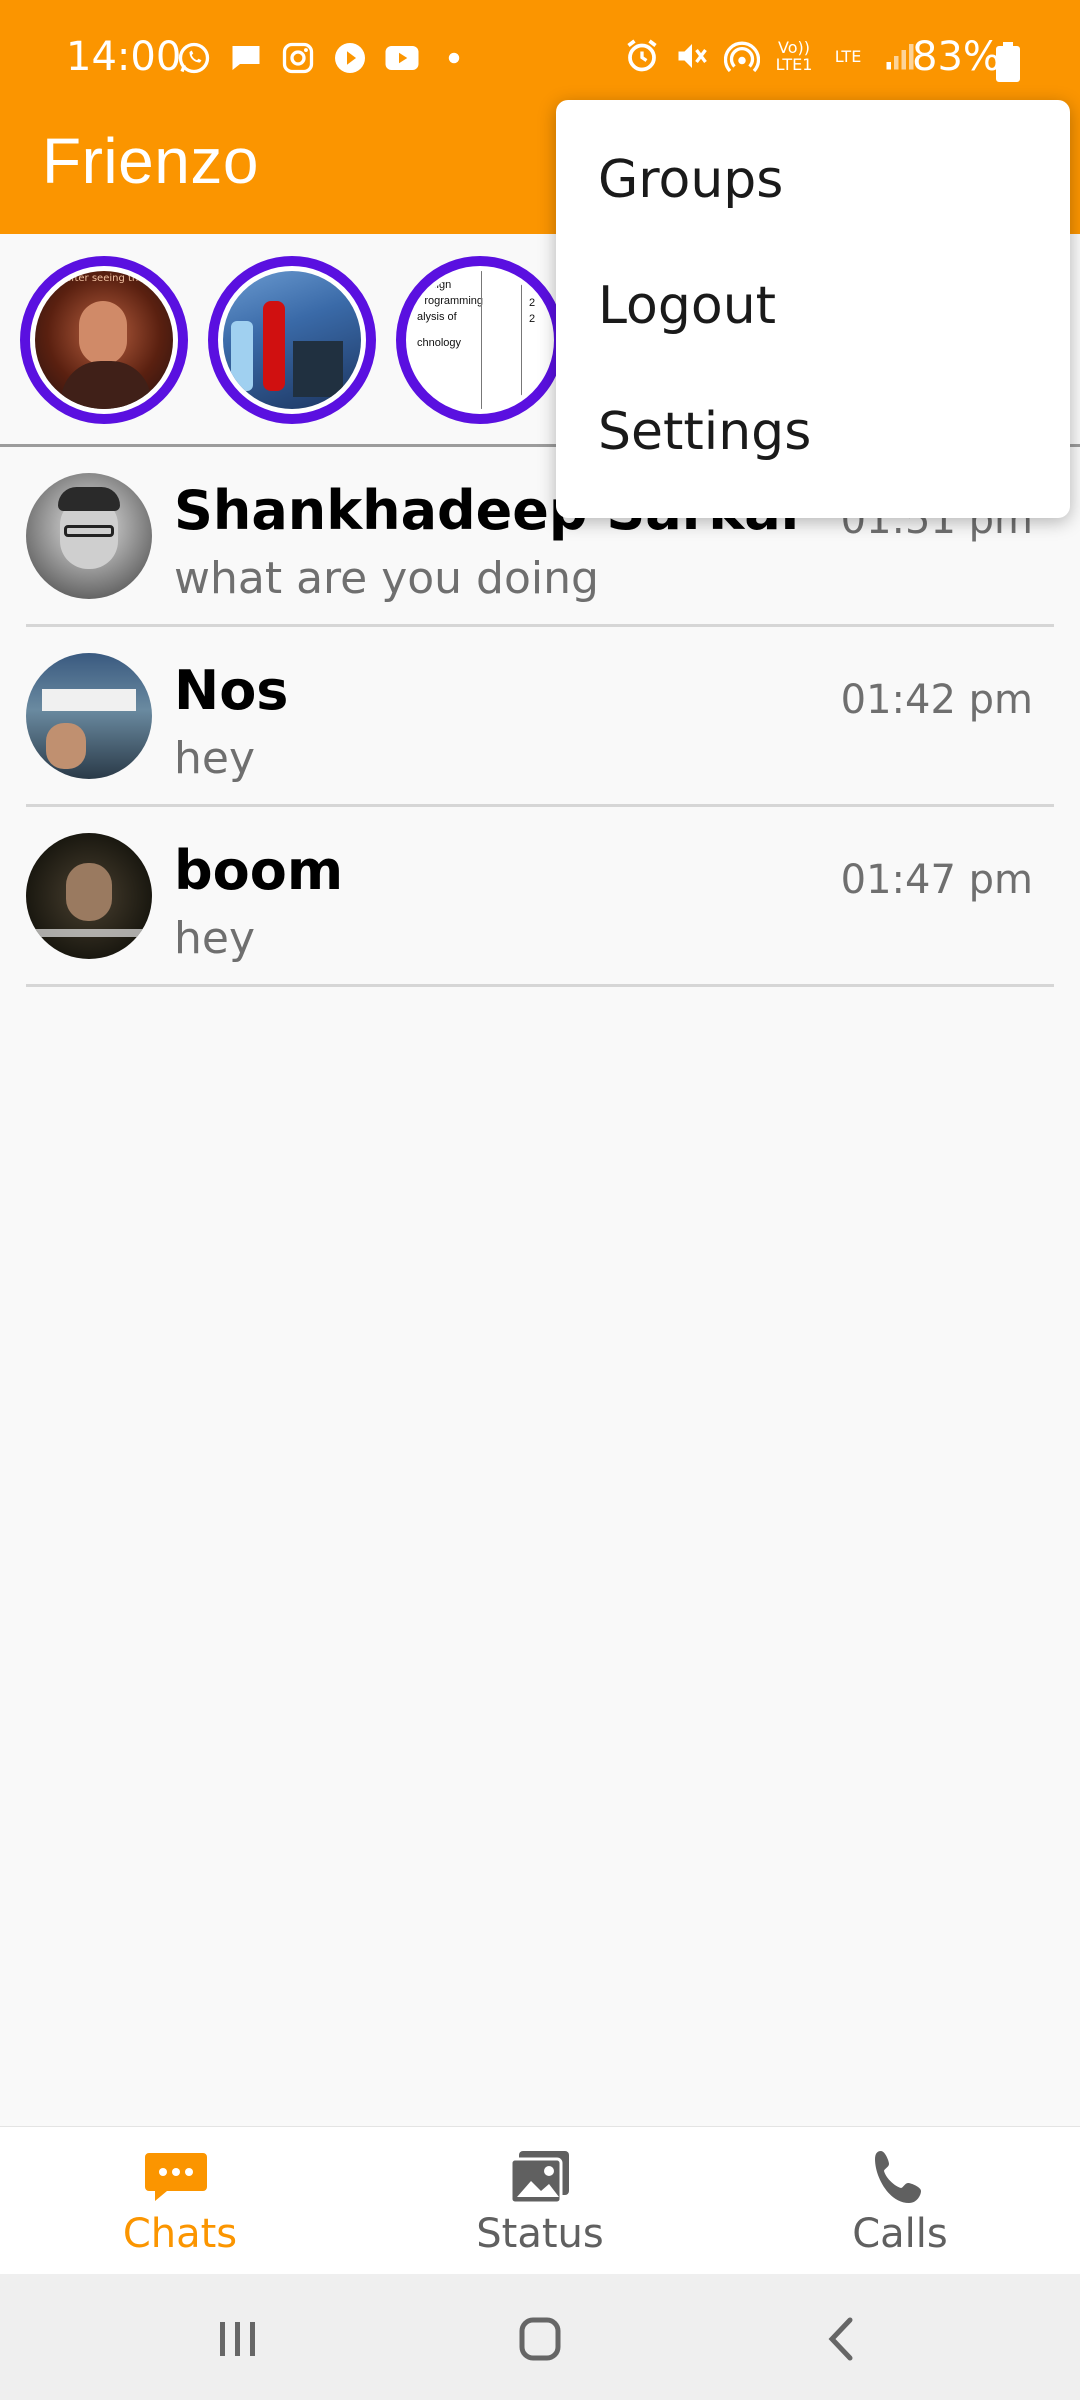 The image size is (1080, 2400). What do you see at coordinates (690, 180) in the screenshot?
I see `menu-item-groups: Groups` at bounding box center [690, 180].